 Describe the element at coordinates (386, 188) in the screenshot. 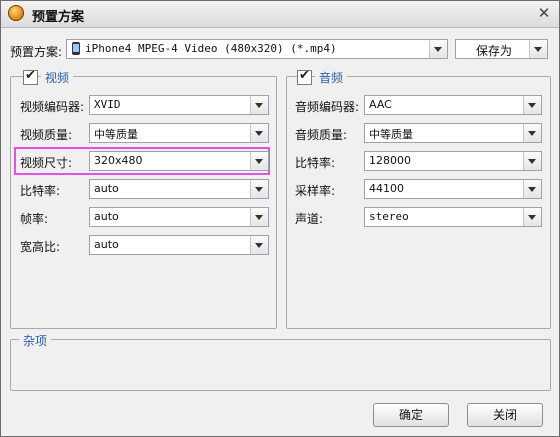

I see `audio-samplerate-value: 44100` at that location.